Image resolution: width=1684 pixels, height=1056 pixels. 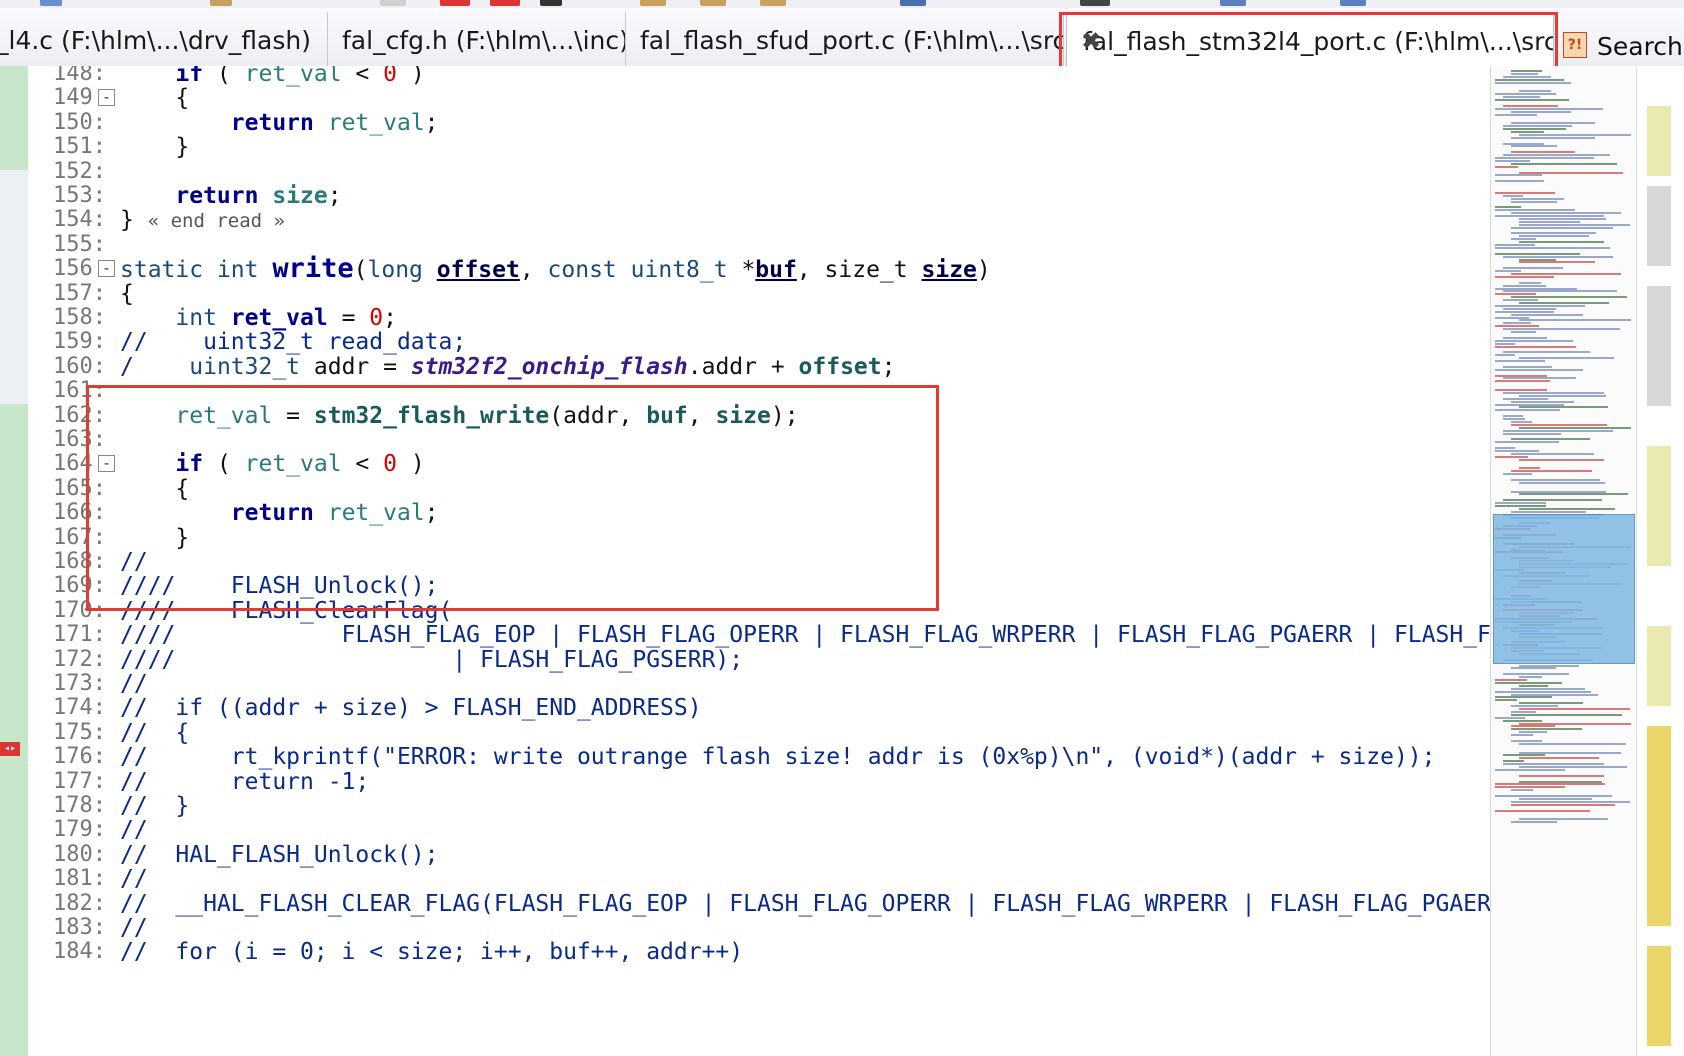 What do you see at coordinates (745, 147) in the screenshot?
I see `code-line: 151: }` at bounding box center [745, 147].